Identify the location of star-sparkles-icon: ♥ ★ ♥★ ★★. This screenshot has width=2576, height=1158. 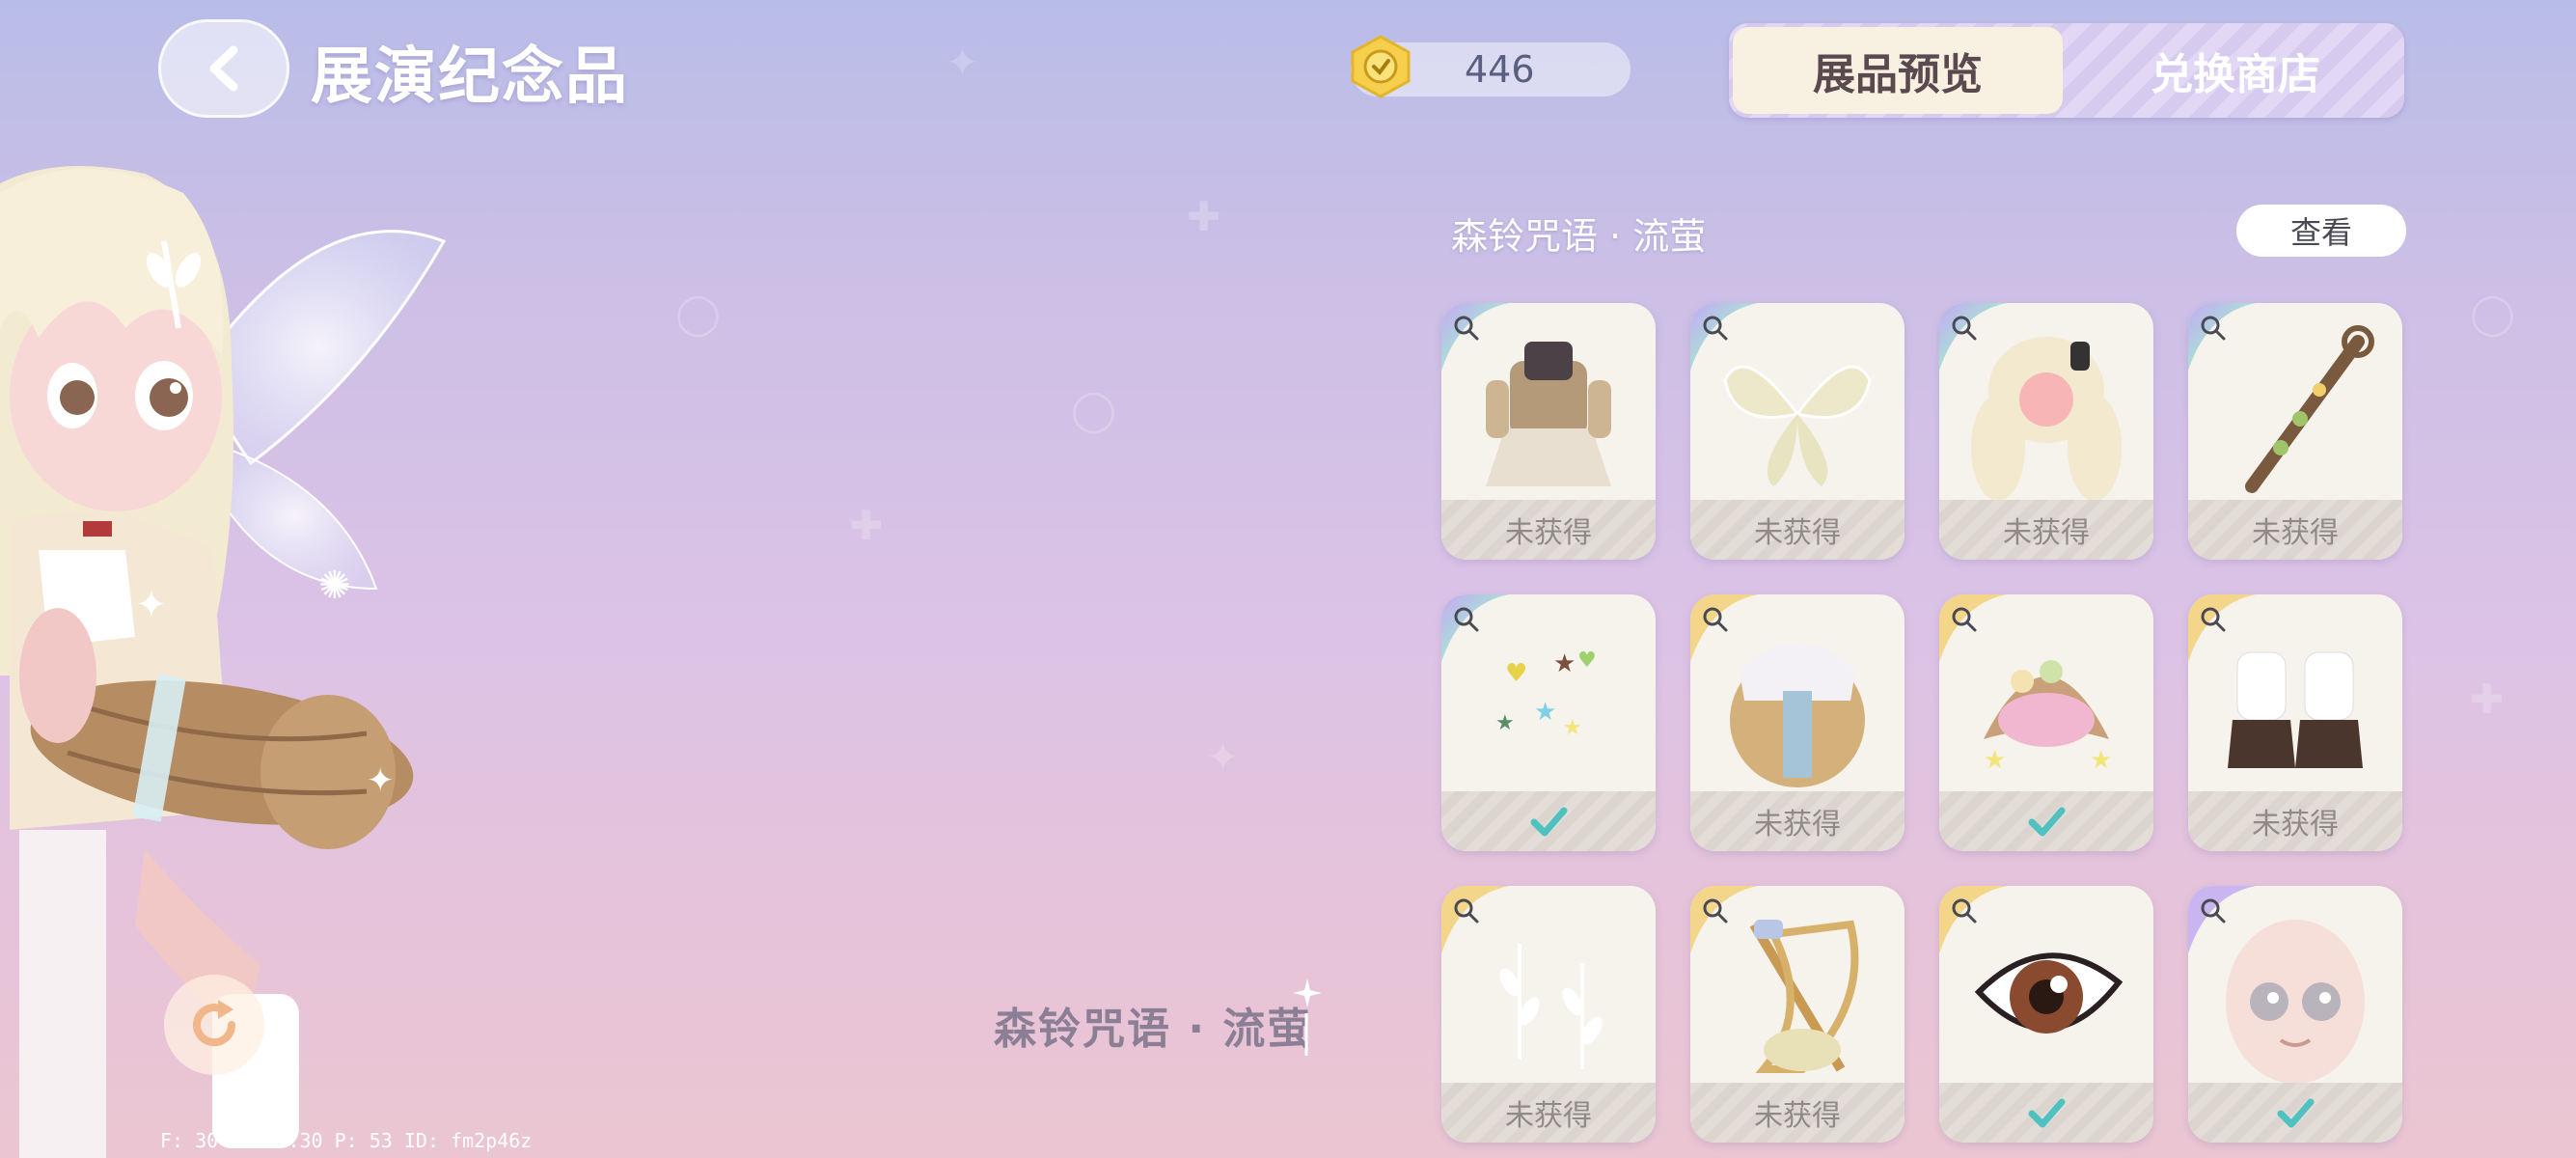
(1546, 694).